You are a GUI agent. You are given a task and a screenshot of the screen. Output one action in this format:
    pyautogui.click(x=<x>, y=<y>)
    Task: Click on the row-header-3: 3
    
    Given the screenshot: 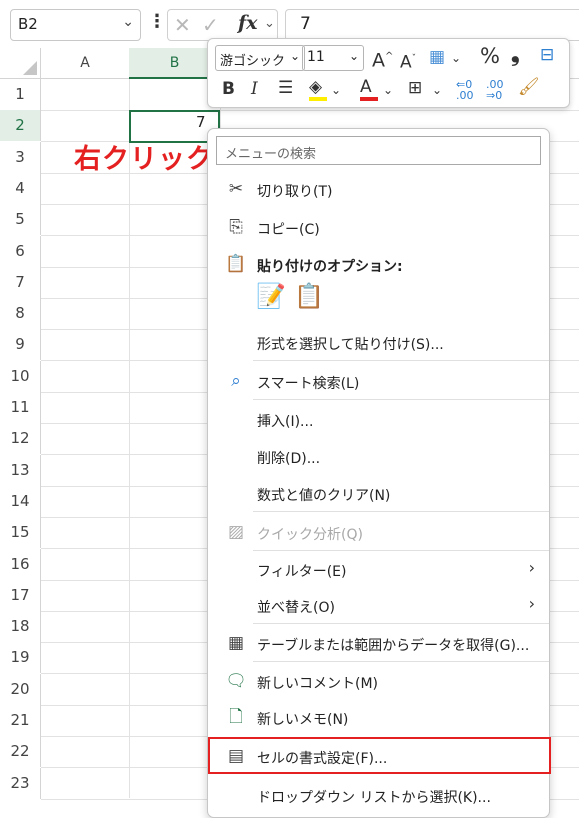 What is the action you would take?
    pyautogui.click(x=20, y=157)
    